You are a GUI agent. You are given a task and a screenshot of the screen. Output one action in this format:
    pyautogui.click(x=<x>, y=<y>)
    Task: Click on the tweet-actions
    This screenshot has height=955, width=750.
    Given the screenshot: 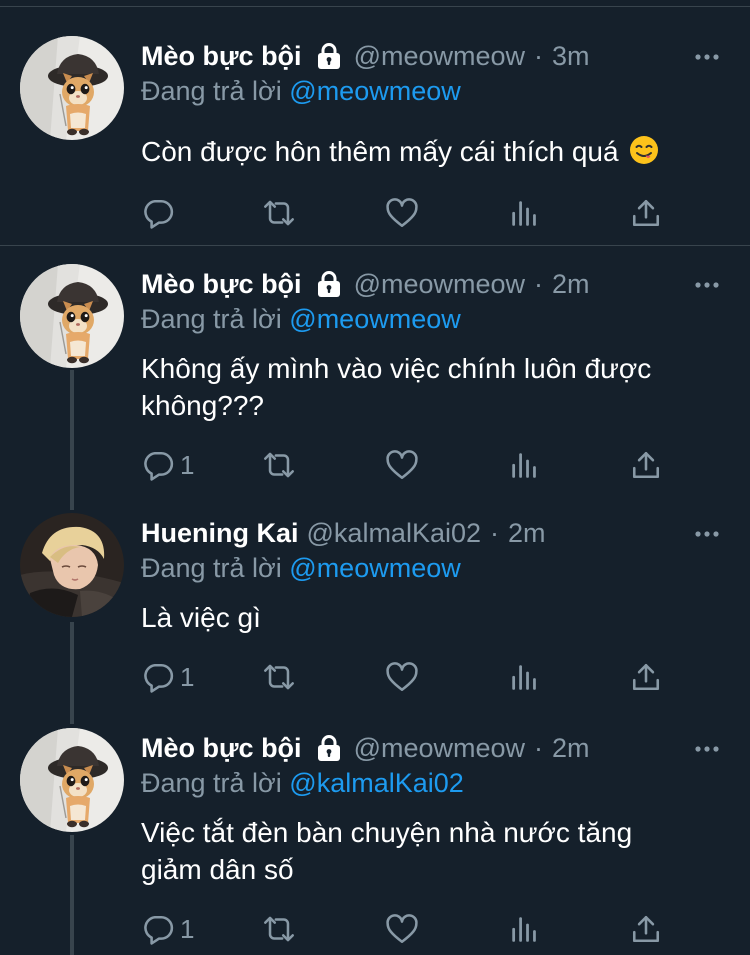 What is the action you would take?
    pyautogui.click(x=375, y=213)
    